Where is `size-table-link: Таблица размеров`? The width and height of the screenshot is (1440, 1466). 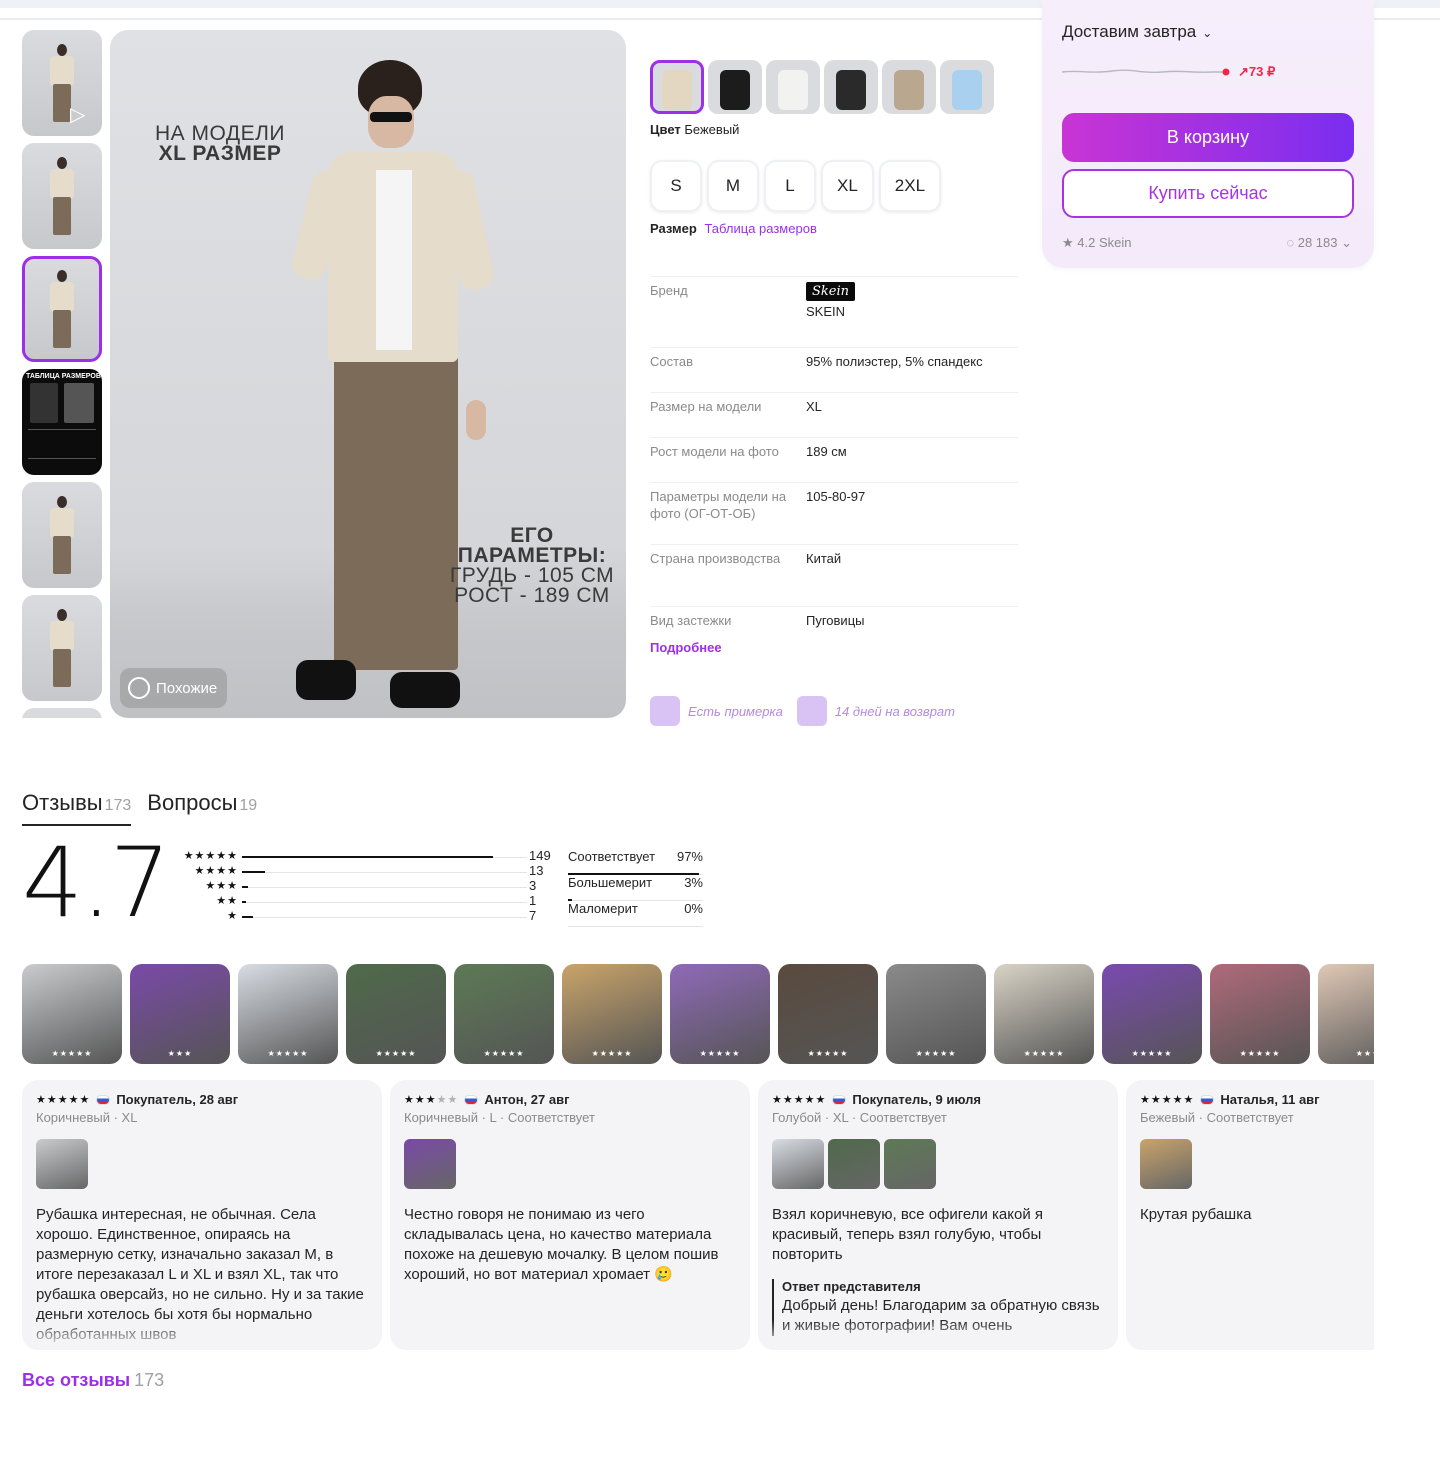
size-table-link: Таблица размеров is located at coordinates (760, 228).